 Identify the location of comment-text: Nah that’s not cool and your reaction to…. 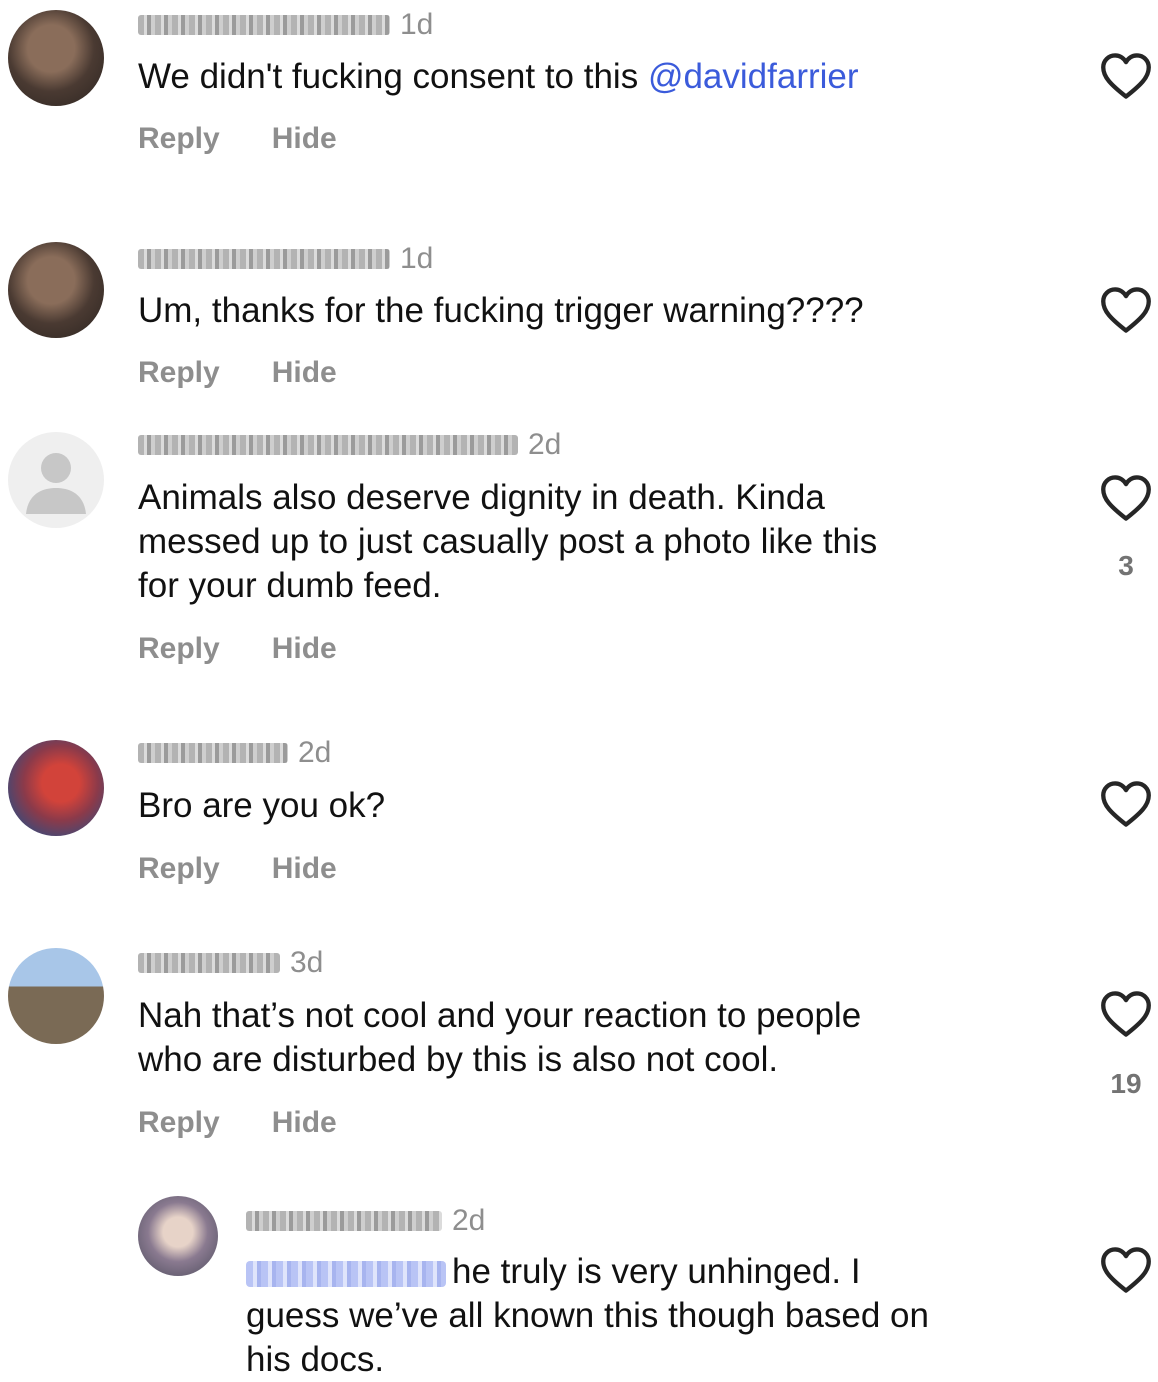
(499, 1038).